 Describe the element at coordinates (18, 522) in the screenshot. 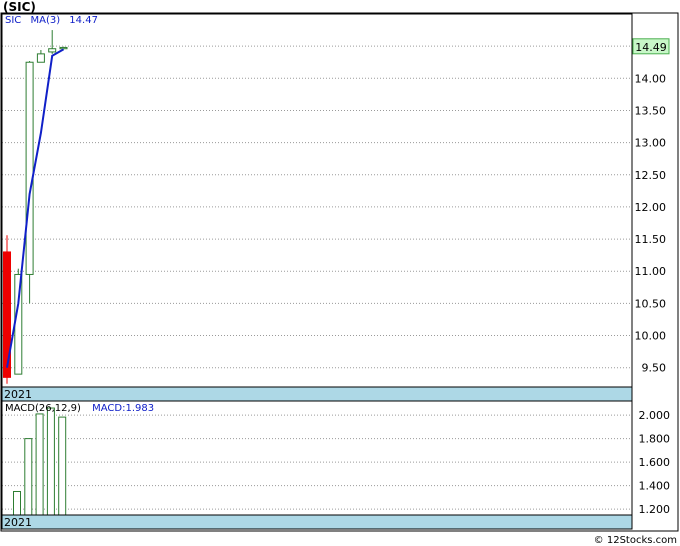

I see `macd-year-label: 2021` at that location.